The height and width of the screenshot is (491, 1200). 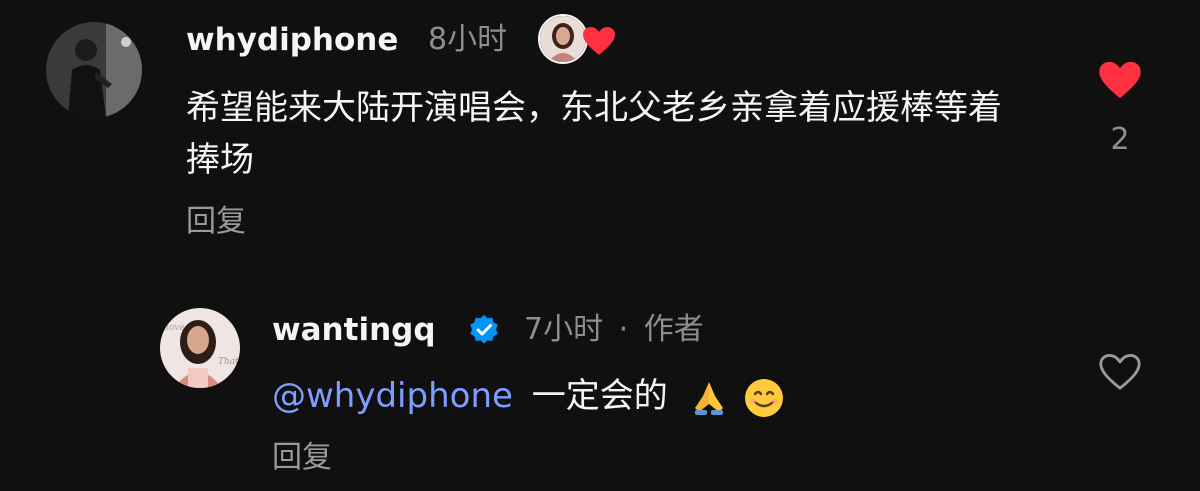 I want to click on author-liked-badge, so click(x=579, y=40).